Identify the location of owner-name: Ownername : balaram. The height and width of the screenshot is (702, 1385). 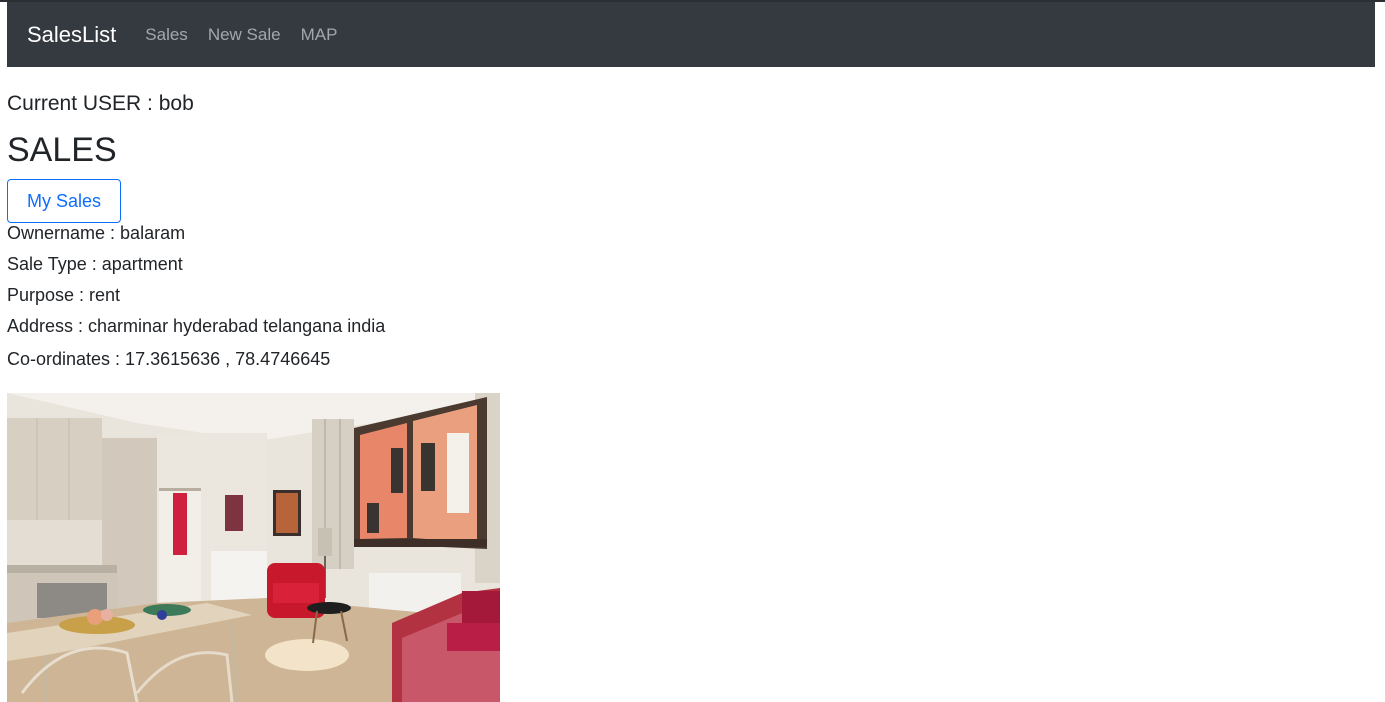
(96, 233).